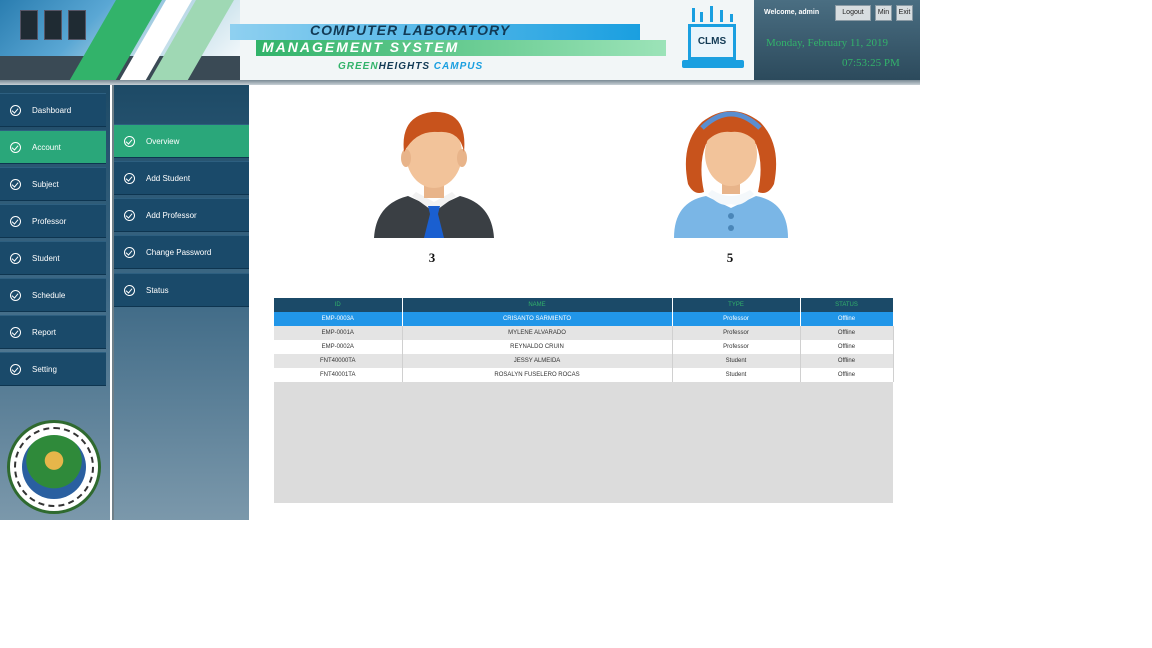 This screenshot has height=648, width=1152. Describe the element at coordinates (537, 333) in the screenshot. I see `cell-name: MYLENE ALVARADO` at that location.